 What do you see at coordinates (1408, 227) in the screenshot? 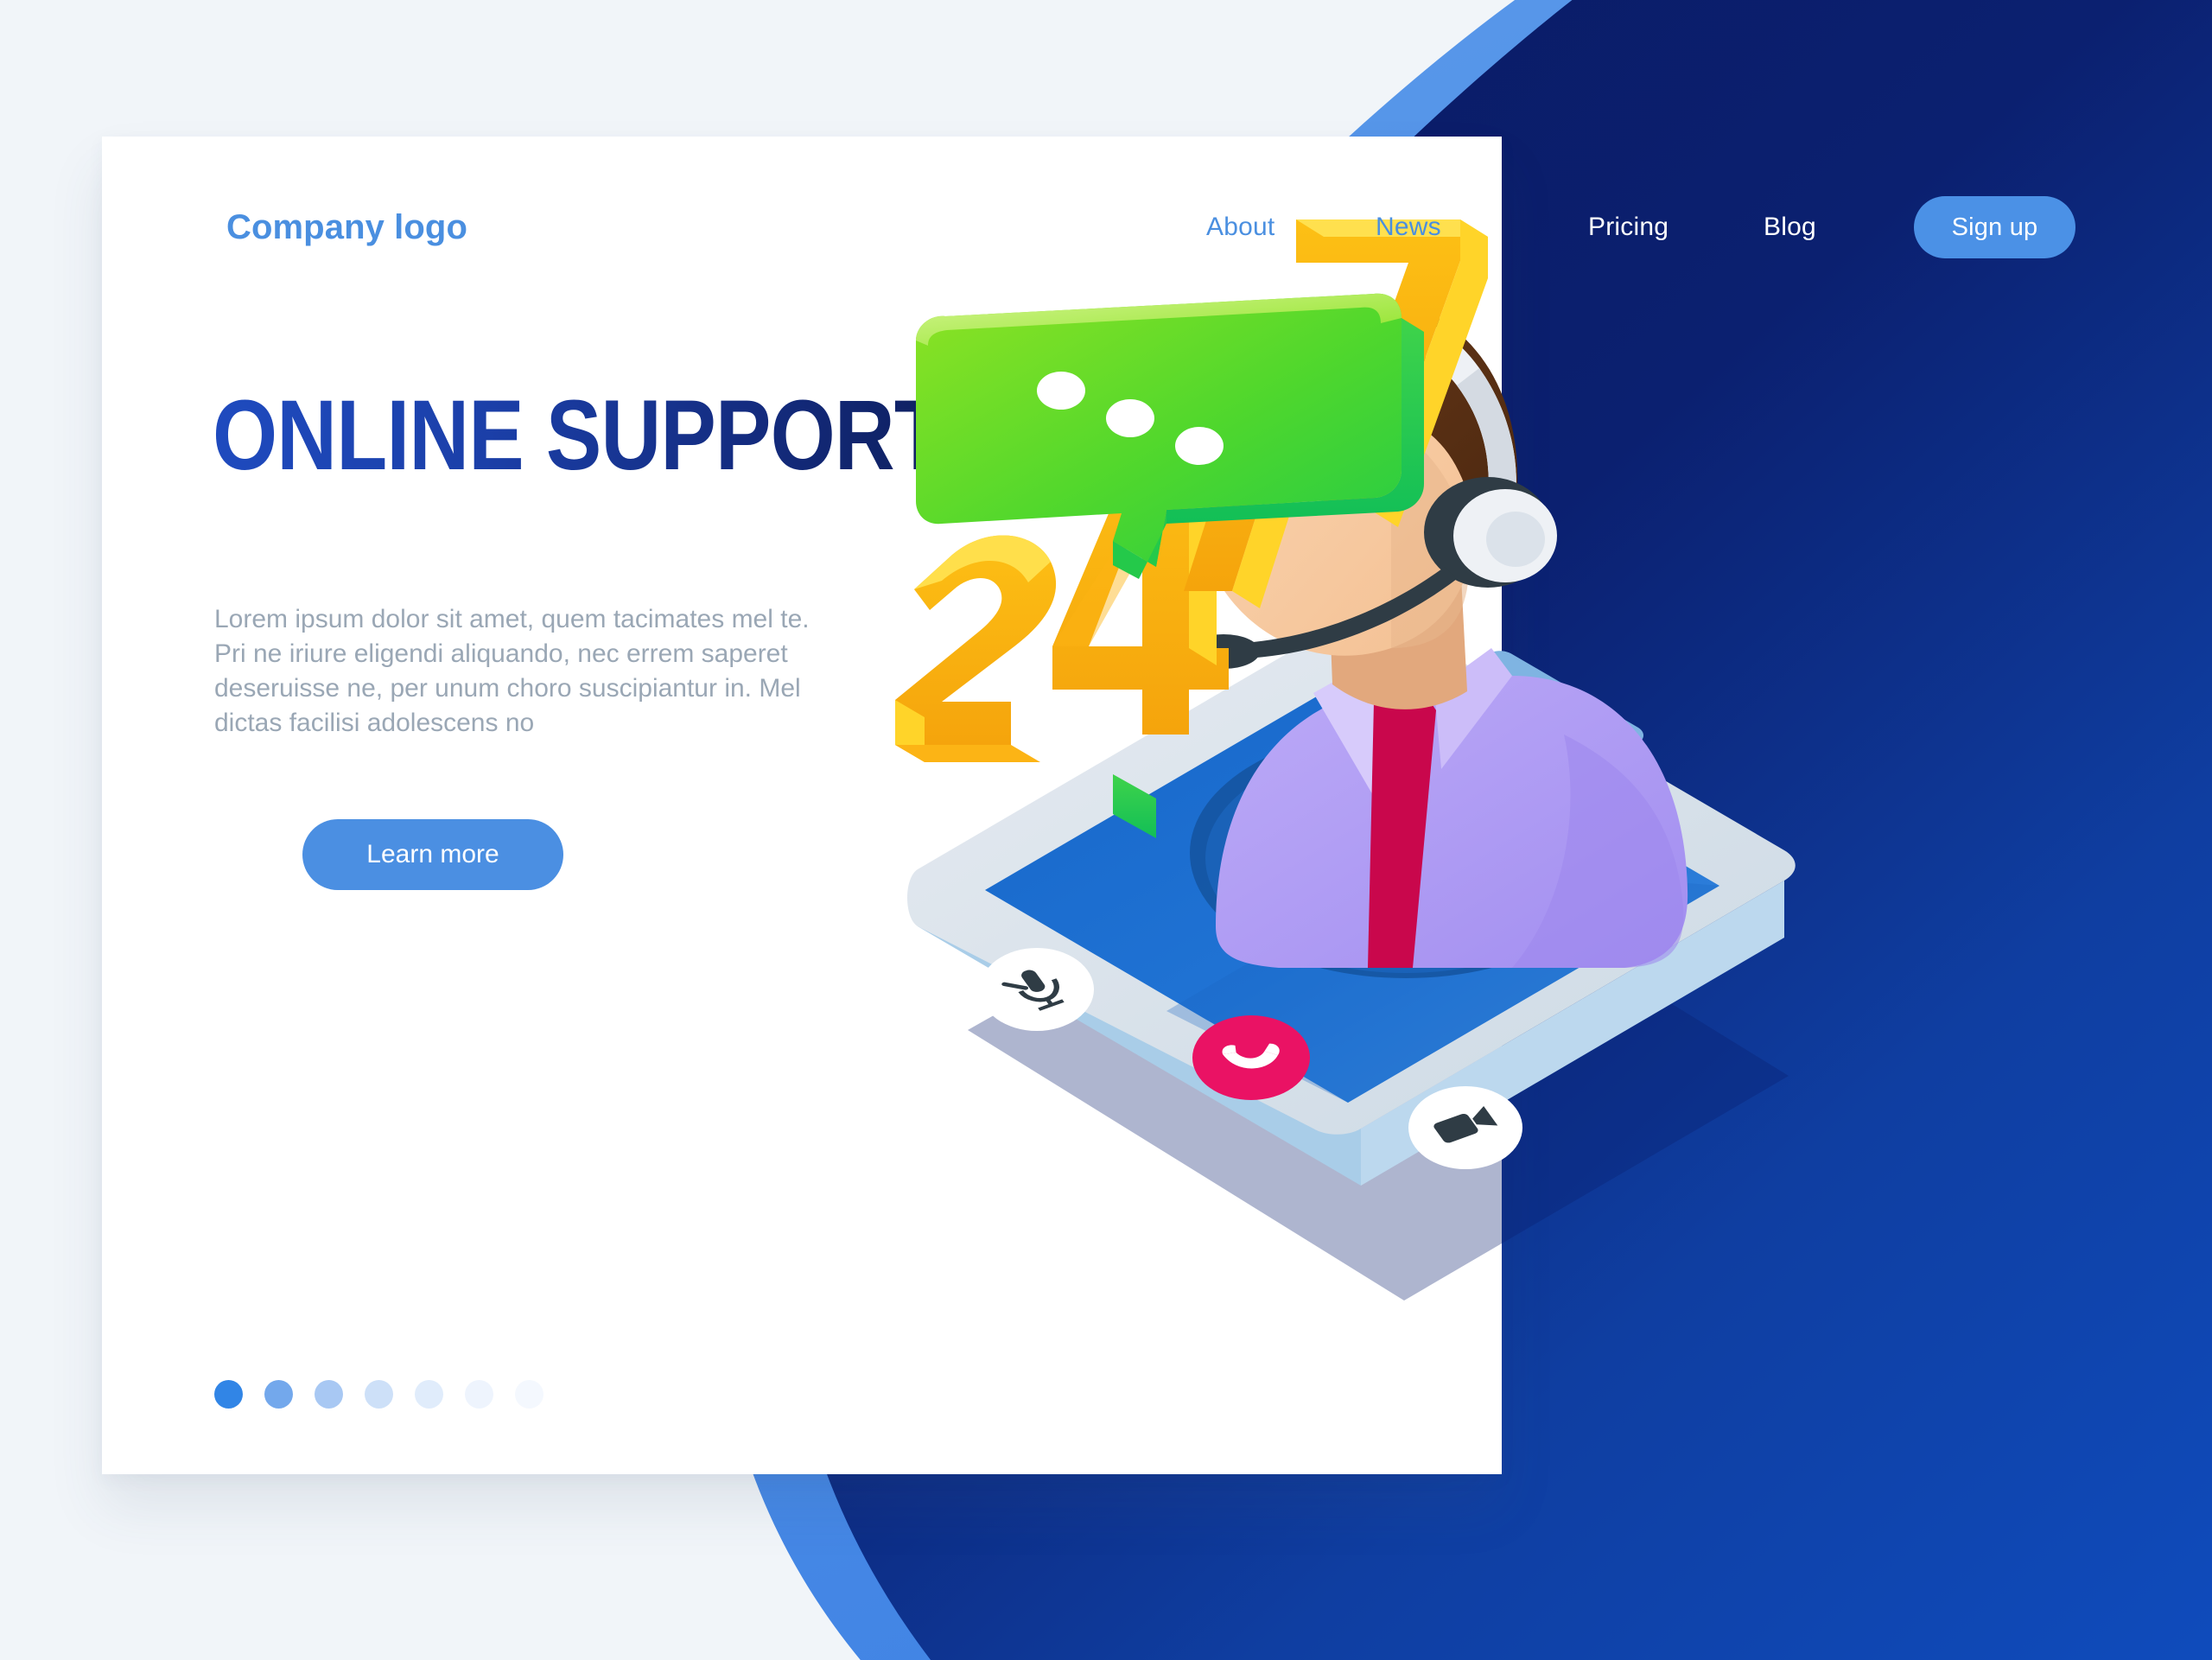
I see `nav-link-news: News` at bounding box center [1408, 227].